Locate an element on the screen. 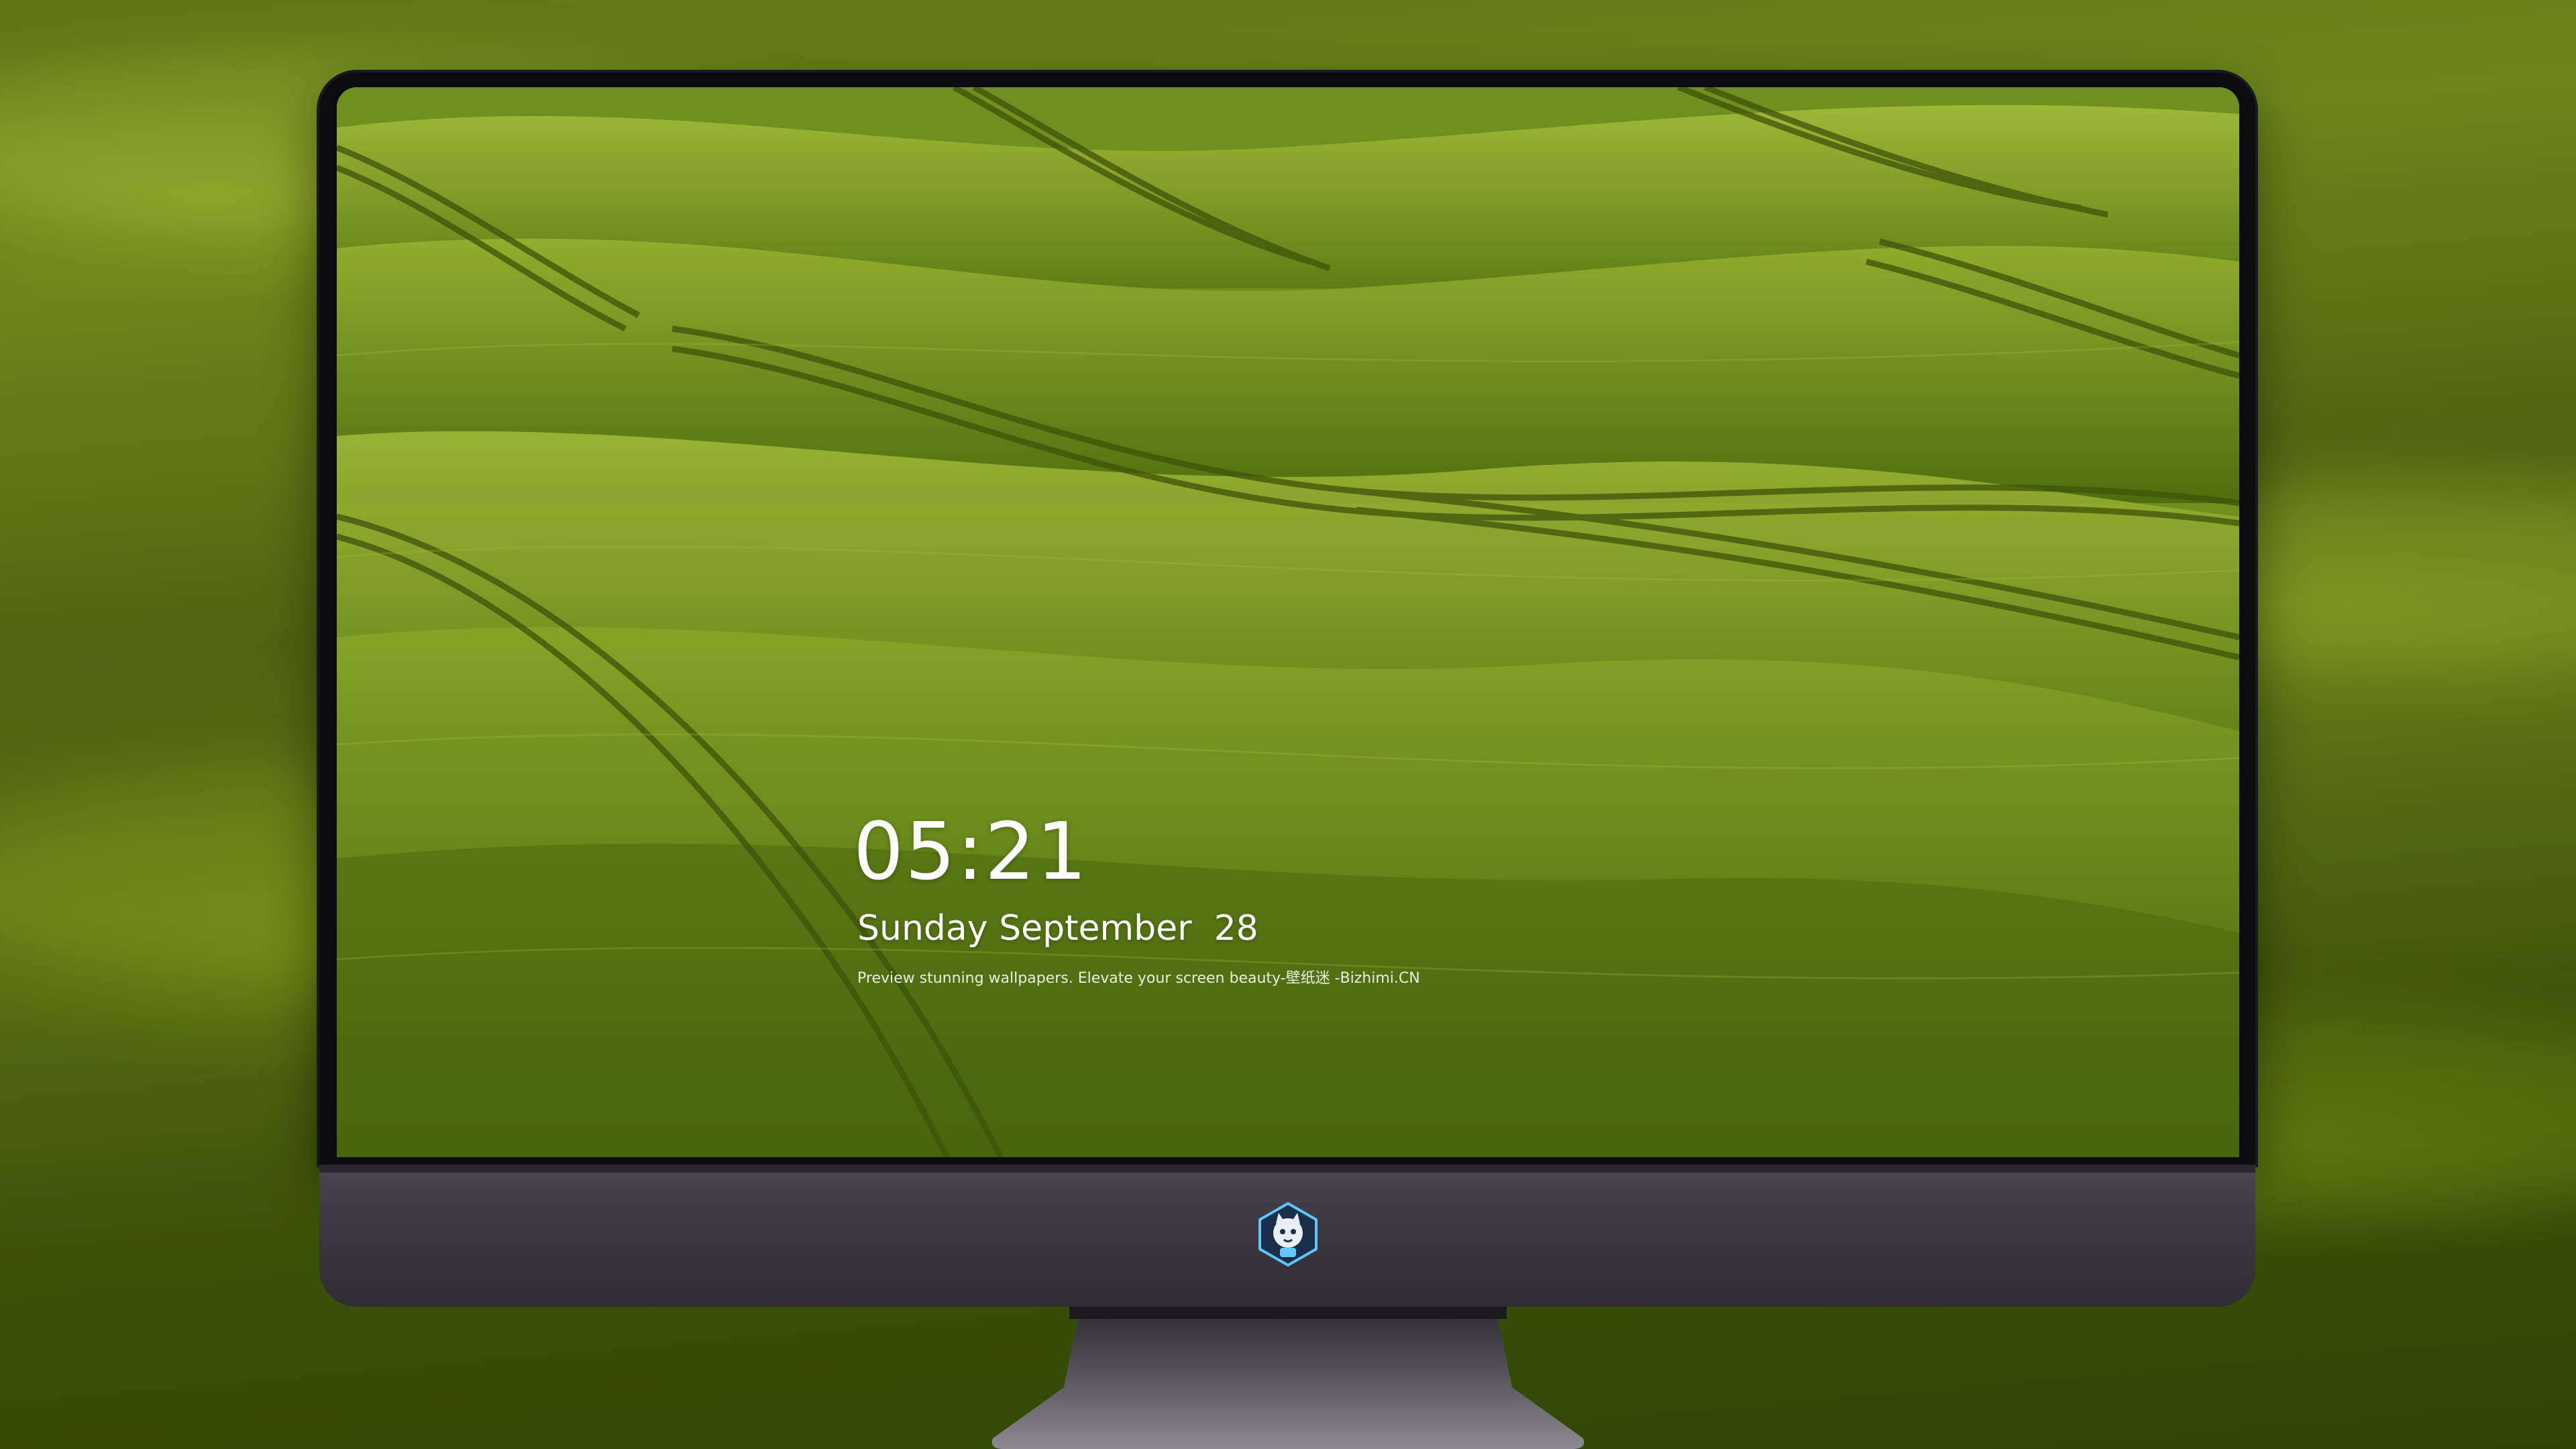  monitor-stand is located at coordinates (1288, 1378).